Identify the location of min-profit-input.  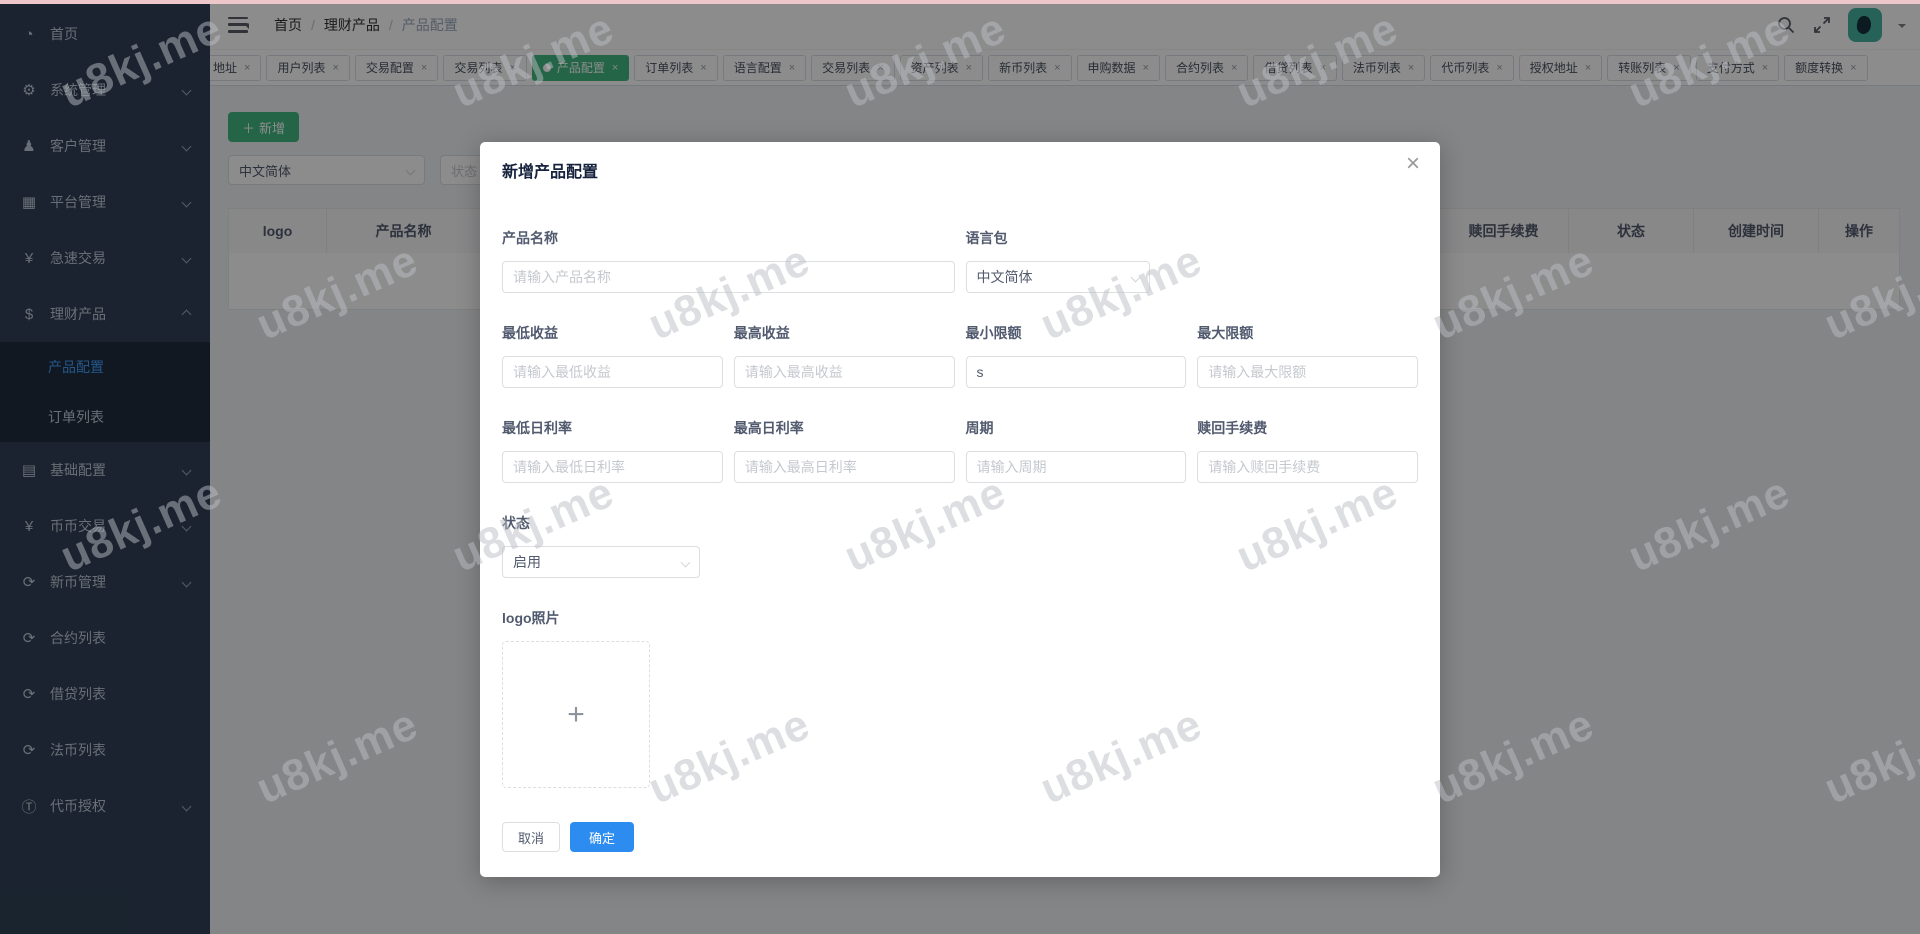
(612, 372).